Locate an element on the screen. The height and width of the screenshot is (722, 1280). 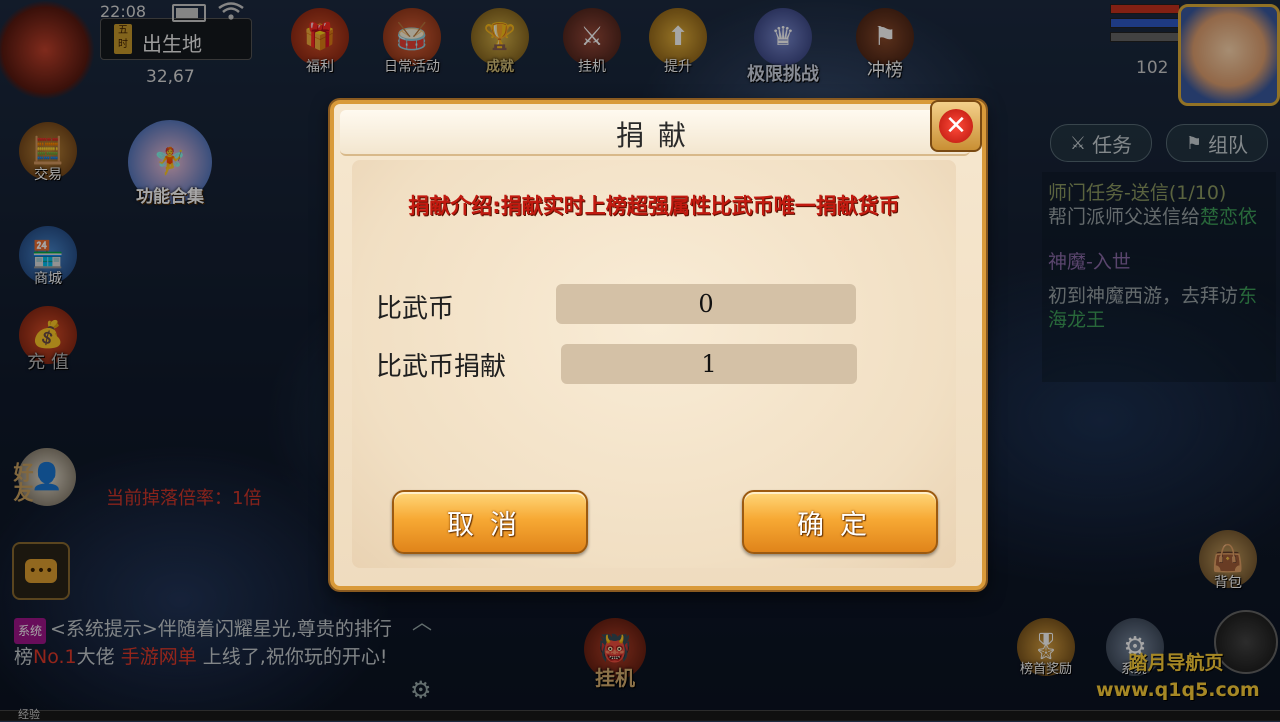
donate-amount-input: 1 is located at coordinates (709, 364).